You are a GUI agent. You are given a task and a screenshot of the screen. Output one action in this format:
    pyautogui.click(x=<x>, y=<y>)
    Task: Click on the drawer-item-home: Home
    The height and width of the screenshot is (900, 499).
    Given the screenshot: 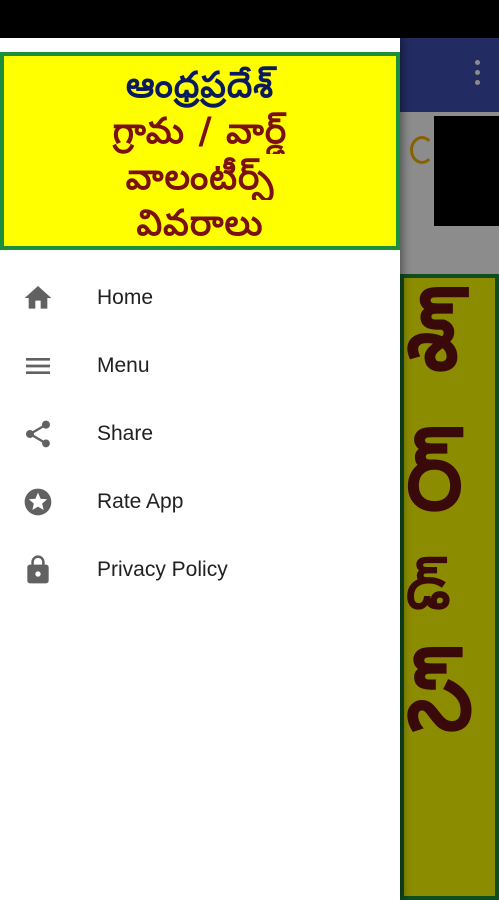 What is the action you would take?
    pyautogui.click(x=200, y=298)
    